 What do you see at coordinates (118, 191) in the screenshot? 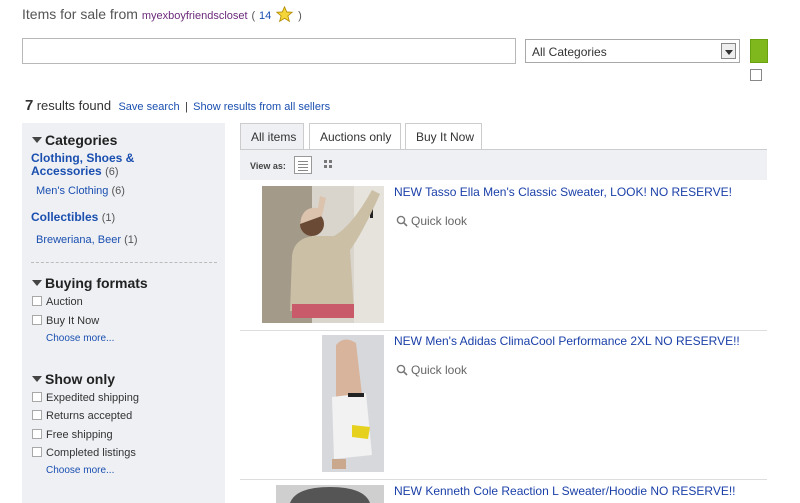
I see `subcategory-count: (6)` at bounding box center [118, 191].